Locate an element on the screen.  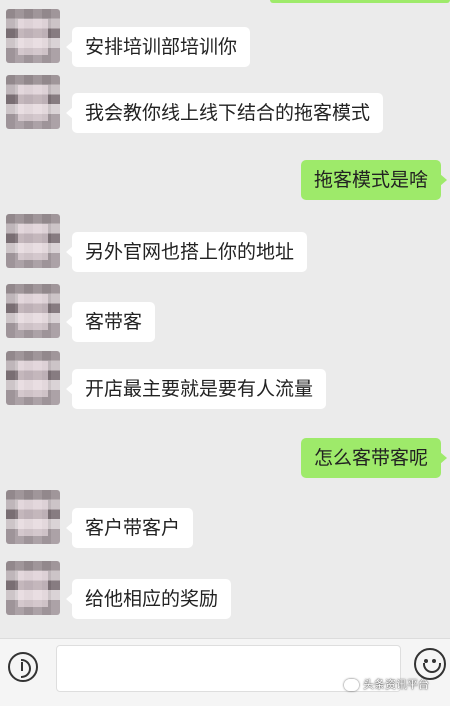
emoji-mouth is located at coordinates (432, 668).